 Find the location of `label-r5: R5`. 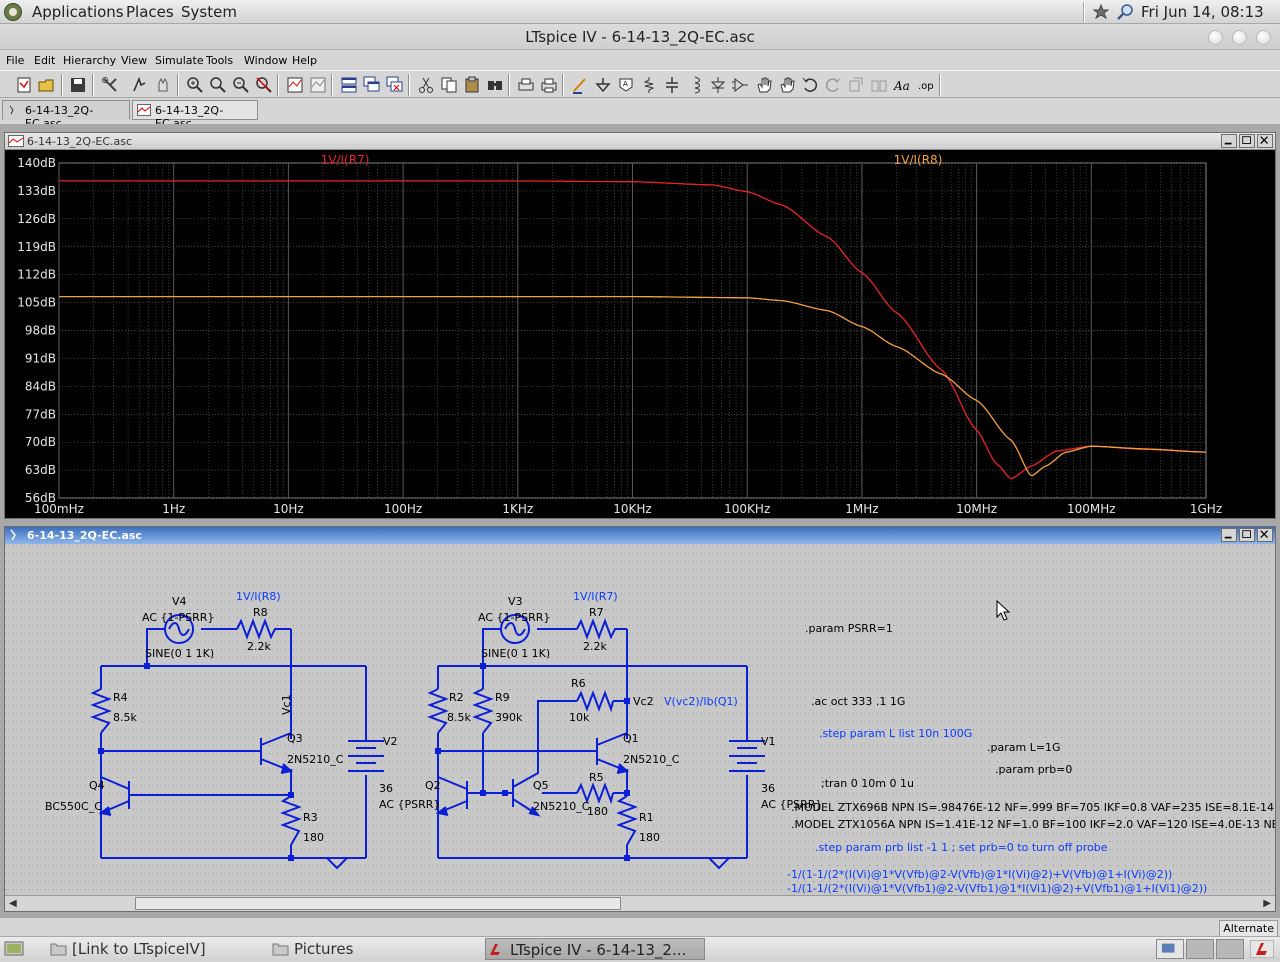

label-r5: R5 is located at coordinates (596, 777).